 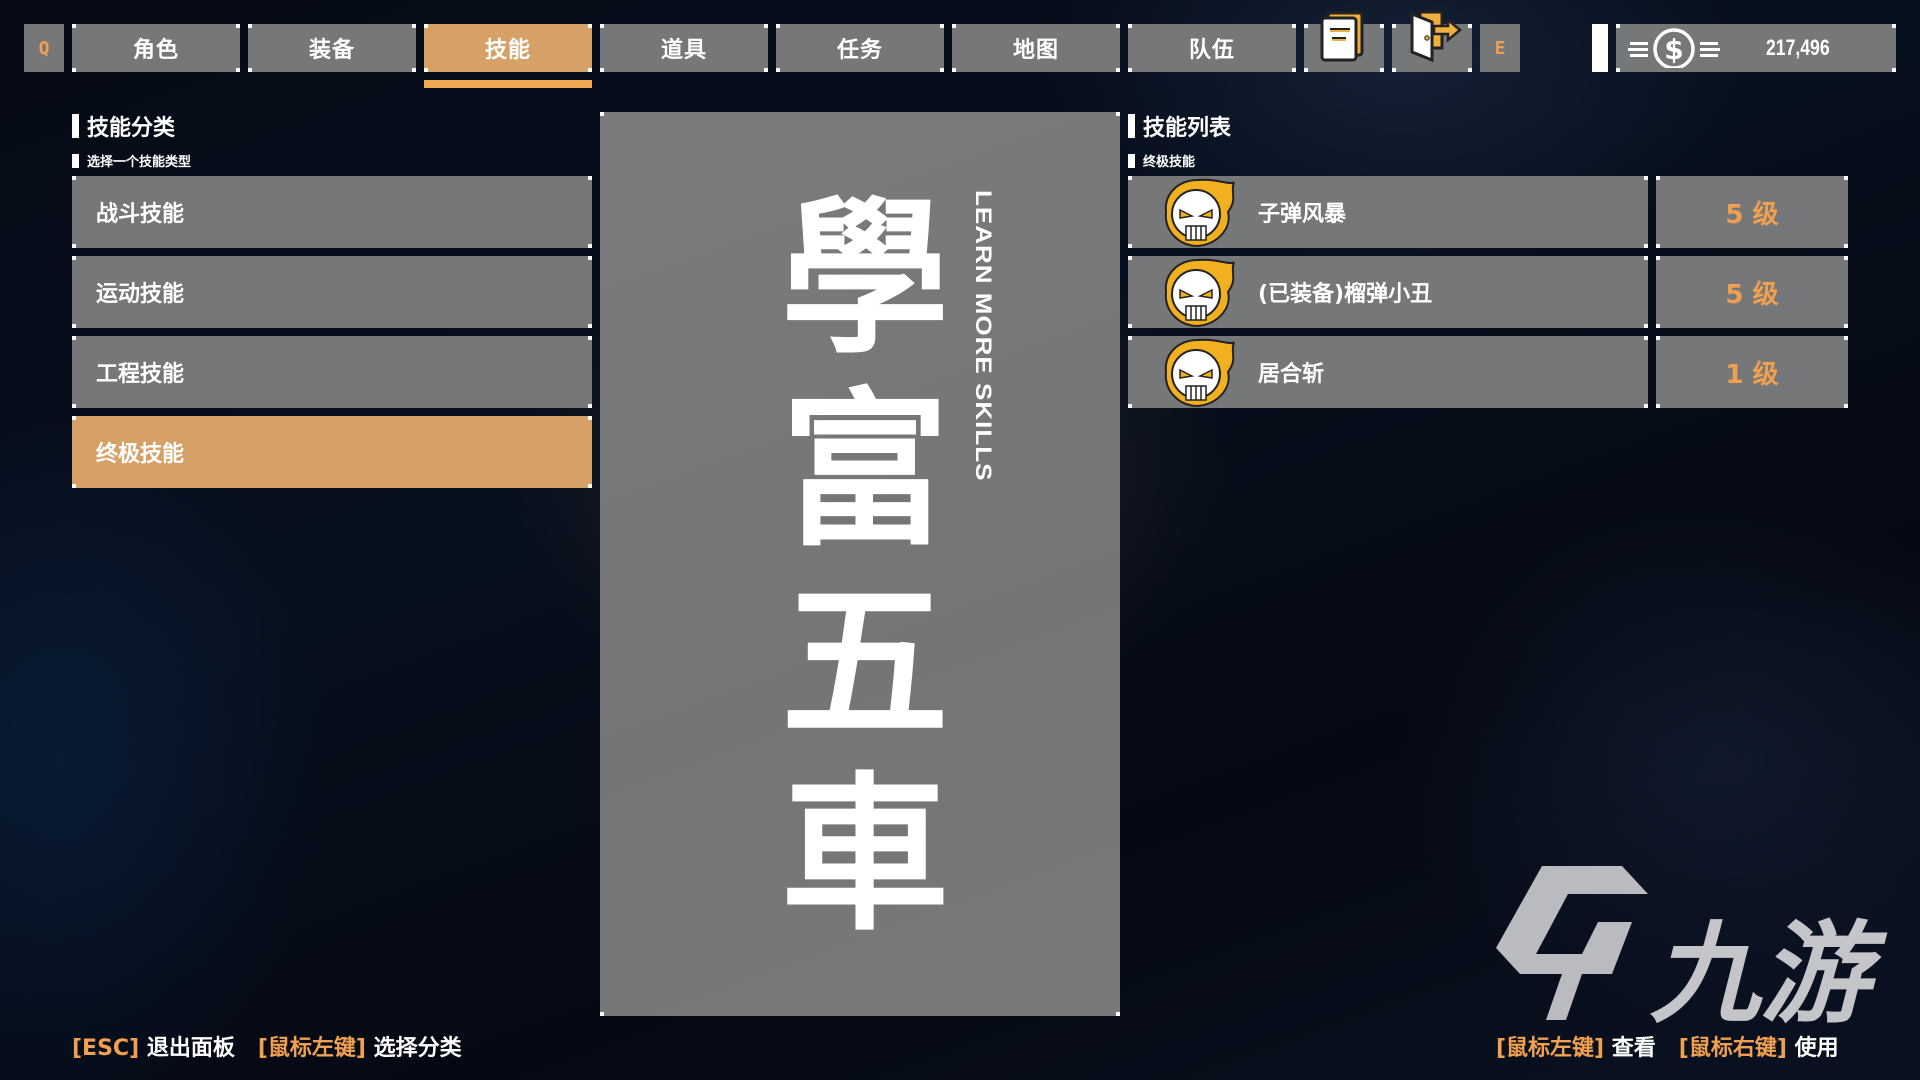 I want to click on journal-button, so click(x=1344, y=41).